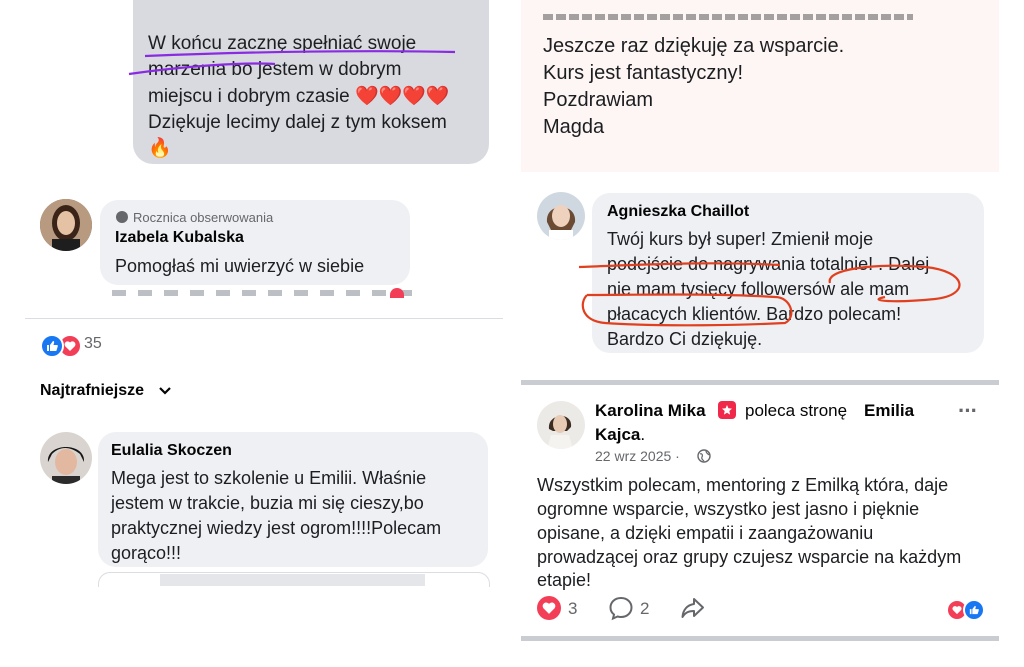 The width and height of the screenshot is (1024, 667). Describe the element at coordinates (704, 456) in the screenshot. I see `globe-icon` at that location.